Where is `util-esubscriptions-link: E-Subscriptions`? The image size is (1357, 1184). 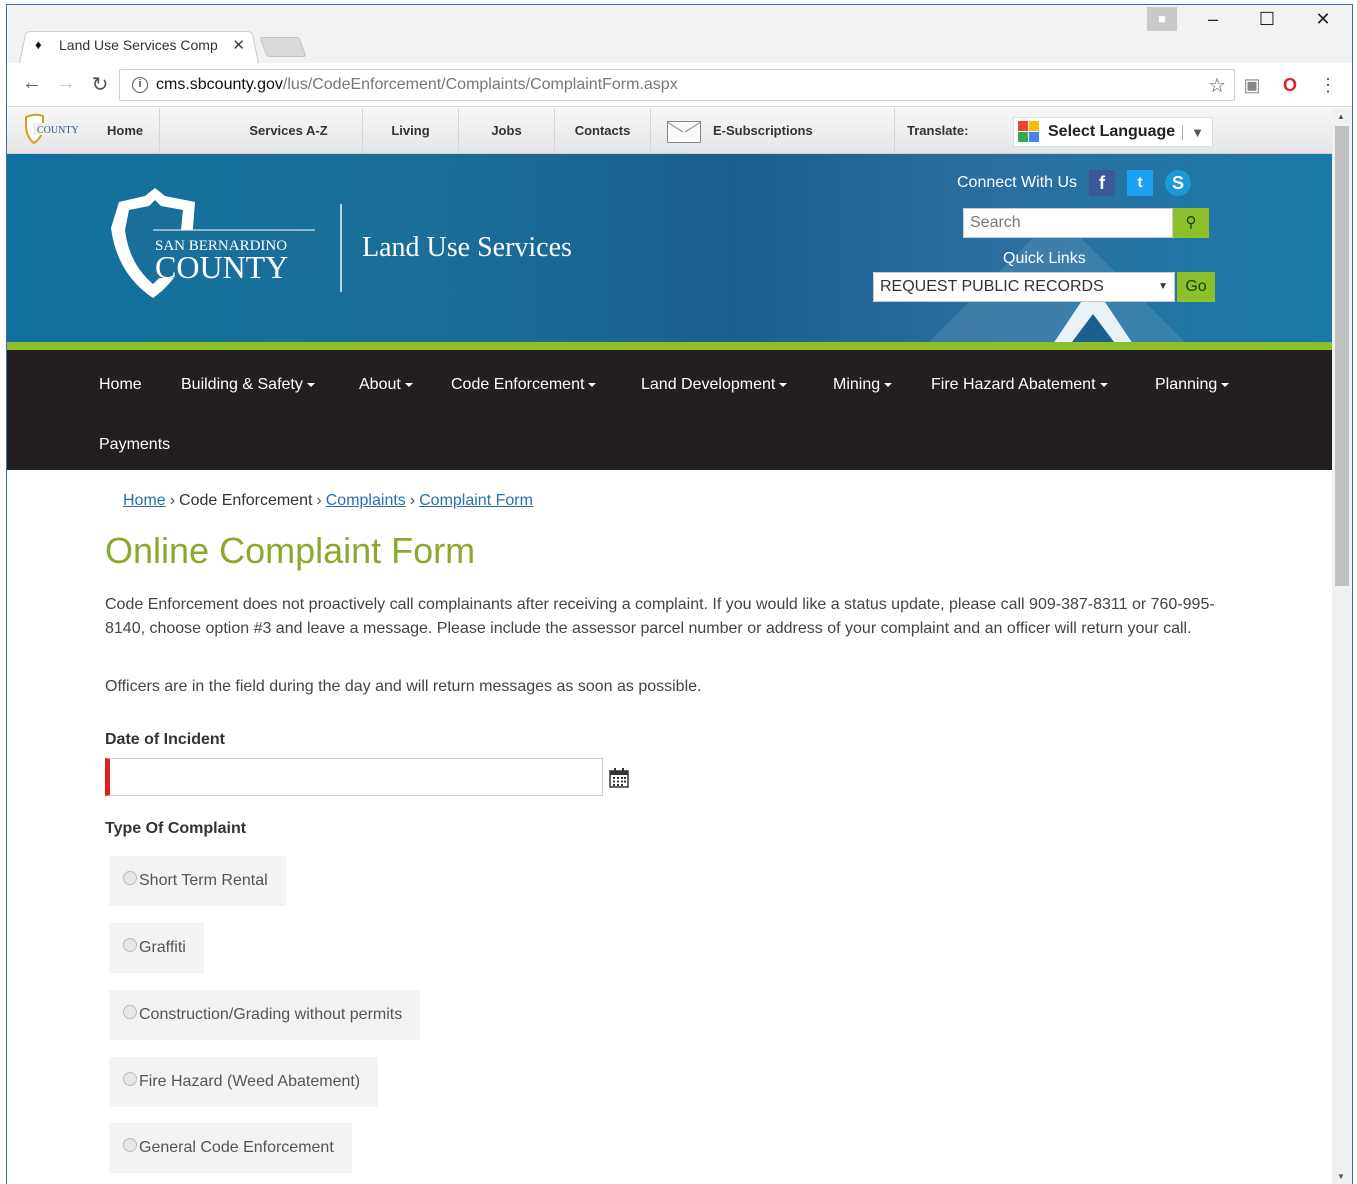 util-esubscriptions-link: E-Subscriptions is located at coordinates (773, 131).